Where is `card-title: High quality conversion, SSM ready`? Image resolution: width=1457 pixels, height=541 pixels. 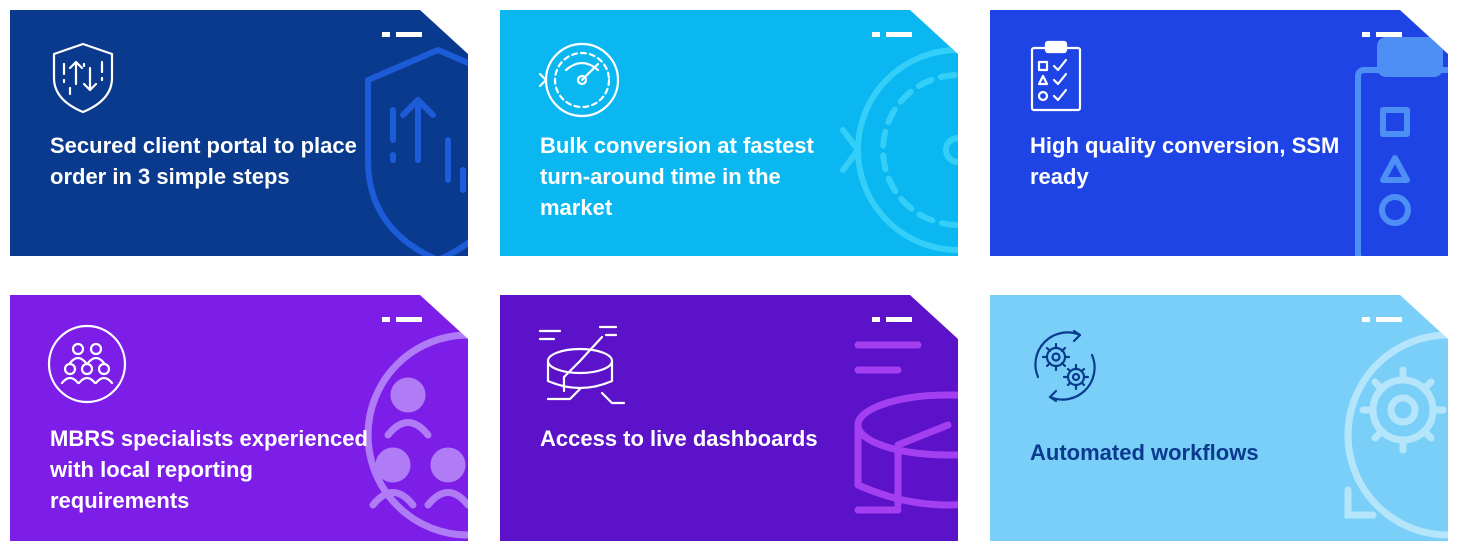
card-title: High quality conversion, SSM ready is located at coordinates (1185, 161).